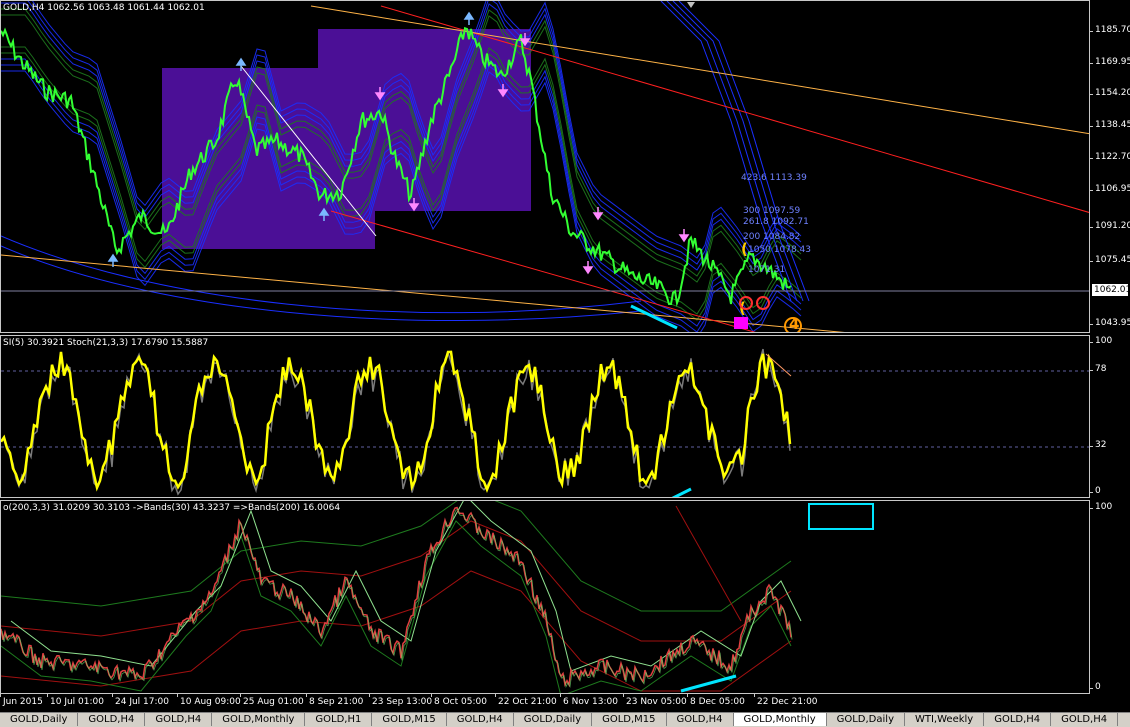 The width and height of the screenshot is (1130, 727). What do you see at coordinates (776, 222) in the screenshot?
I see `fibonacci-label: 261.8 1092.71` at bounding box center [776, 222].